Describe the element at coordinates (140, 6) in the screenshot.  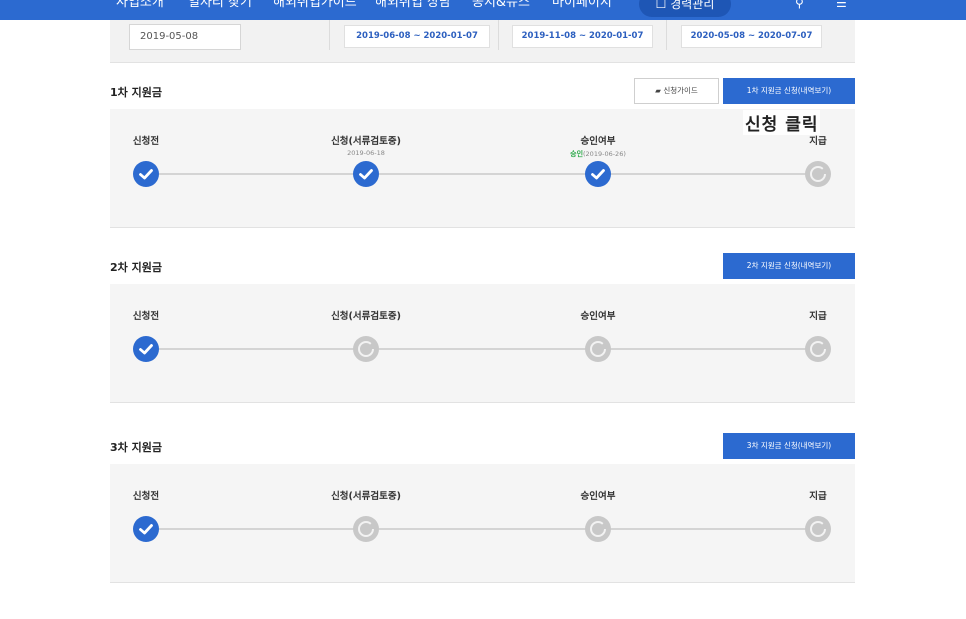
I see `nav-item-about: 사업소개` at that location.